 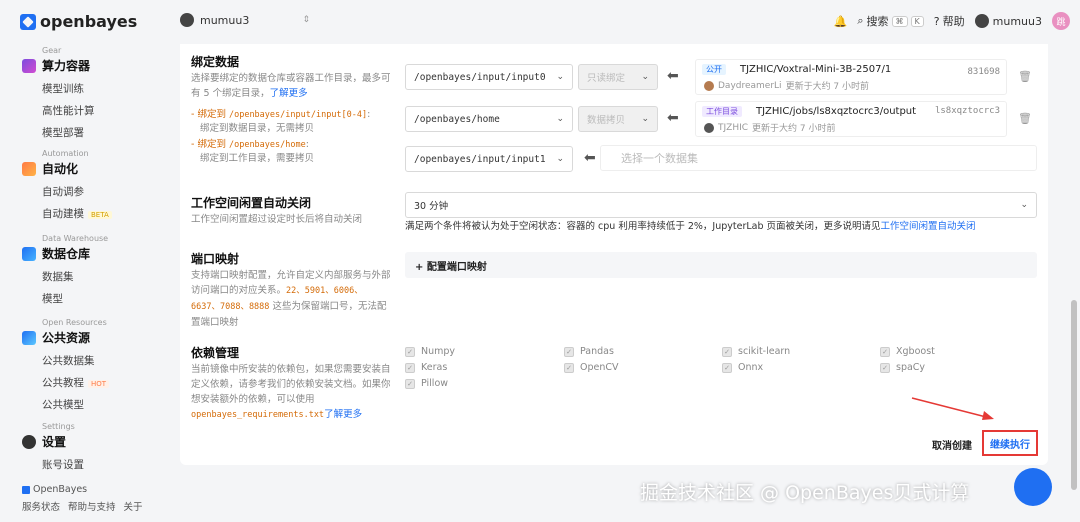 What do you see at coordinates (714, 69) in the screenshot?
I see `public-tag: 公开` at bounding box center [714, 69].